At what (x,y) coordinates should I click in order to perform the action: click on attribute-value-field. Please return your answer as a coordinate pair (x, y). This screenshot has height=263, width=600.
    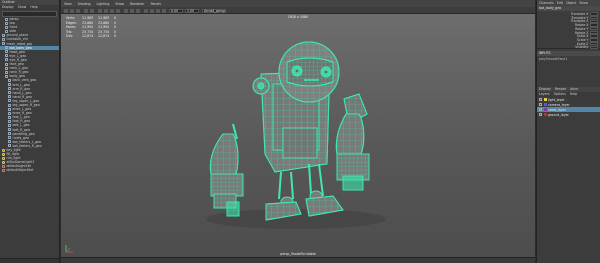
    Looking at the image, I should click on (594, 47).